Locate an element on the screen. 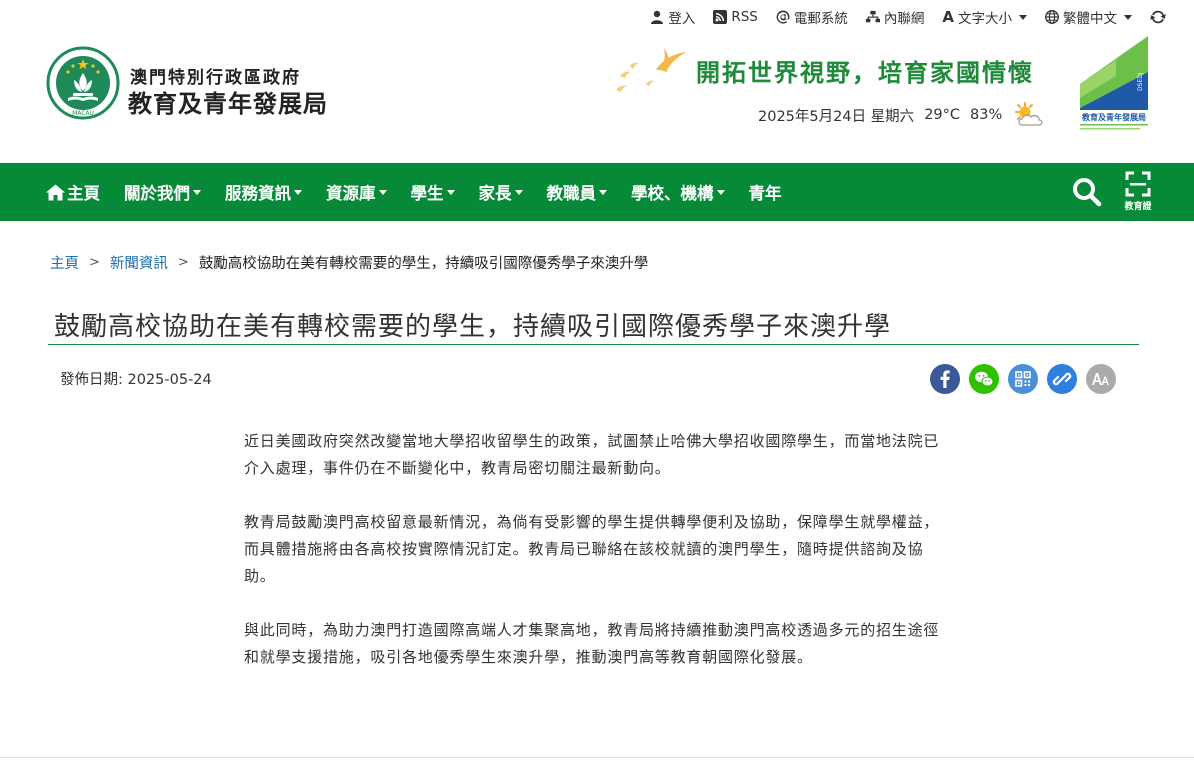 The image size is (1194, 760). partly-cloudy-icon is located at coordinates (1029, 114).